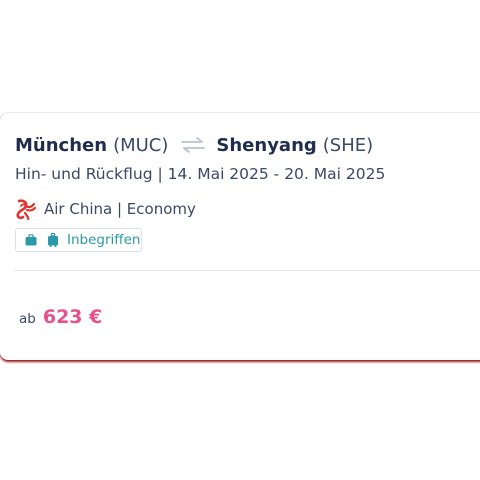  What do you see at coordinates (72, 317) in the screenshot?
I see `price-value: 623 €` at bounding box center [72, 317].